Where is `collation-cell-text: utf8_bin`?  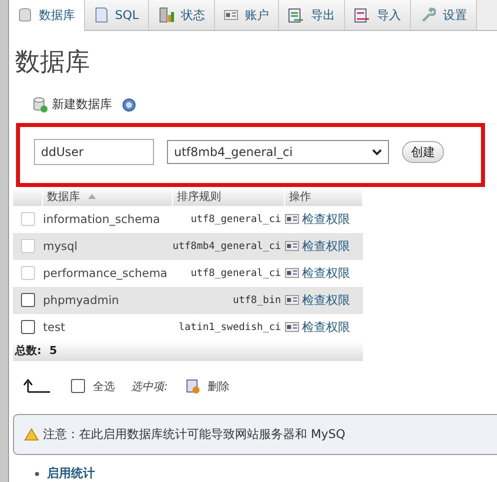
collation-cell-text: utf8_bin is located at coordinates (257, 300).